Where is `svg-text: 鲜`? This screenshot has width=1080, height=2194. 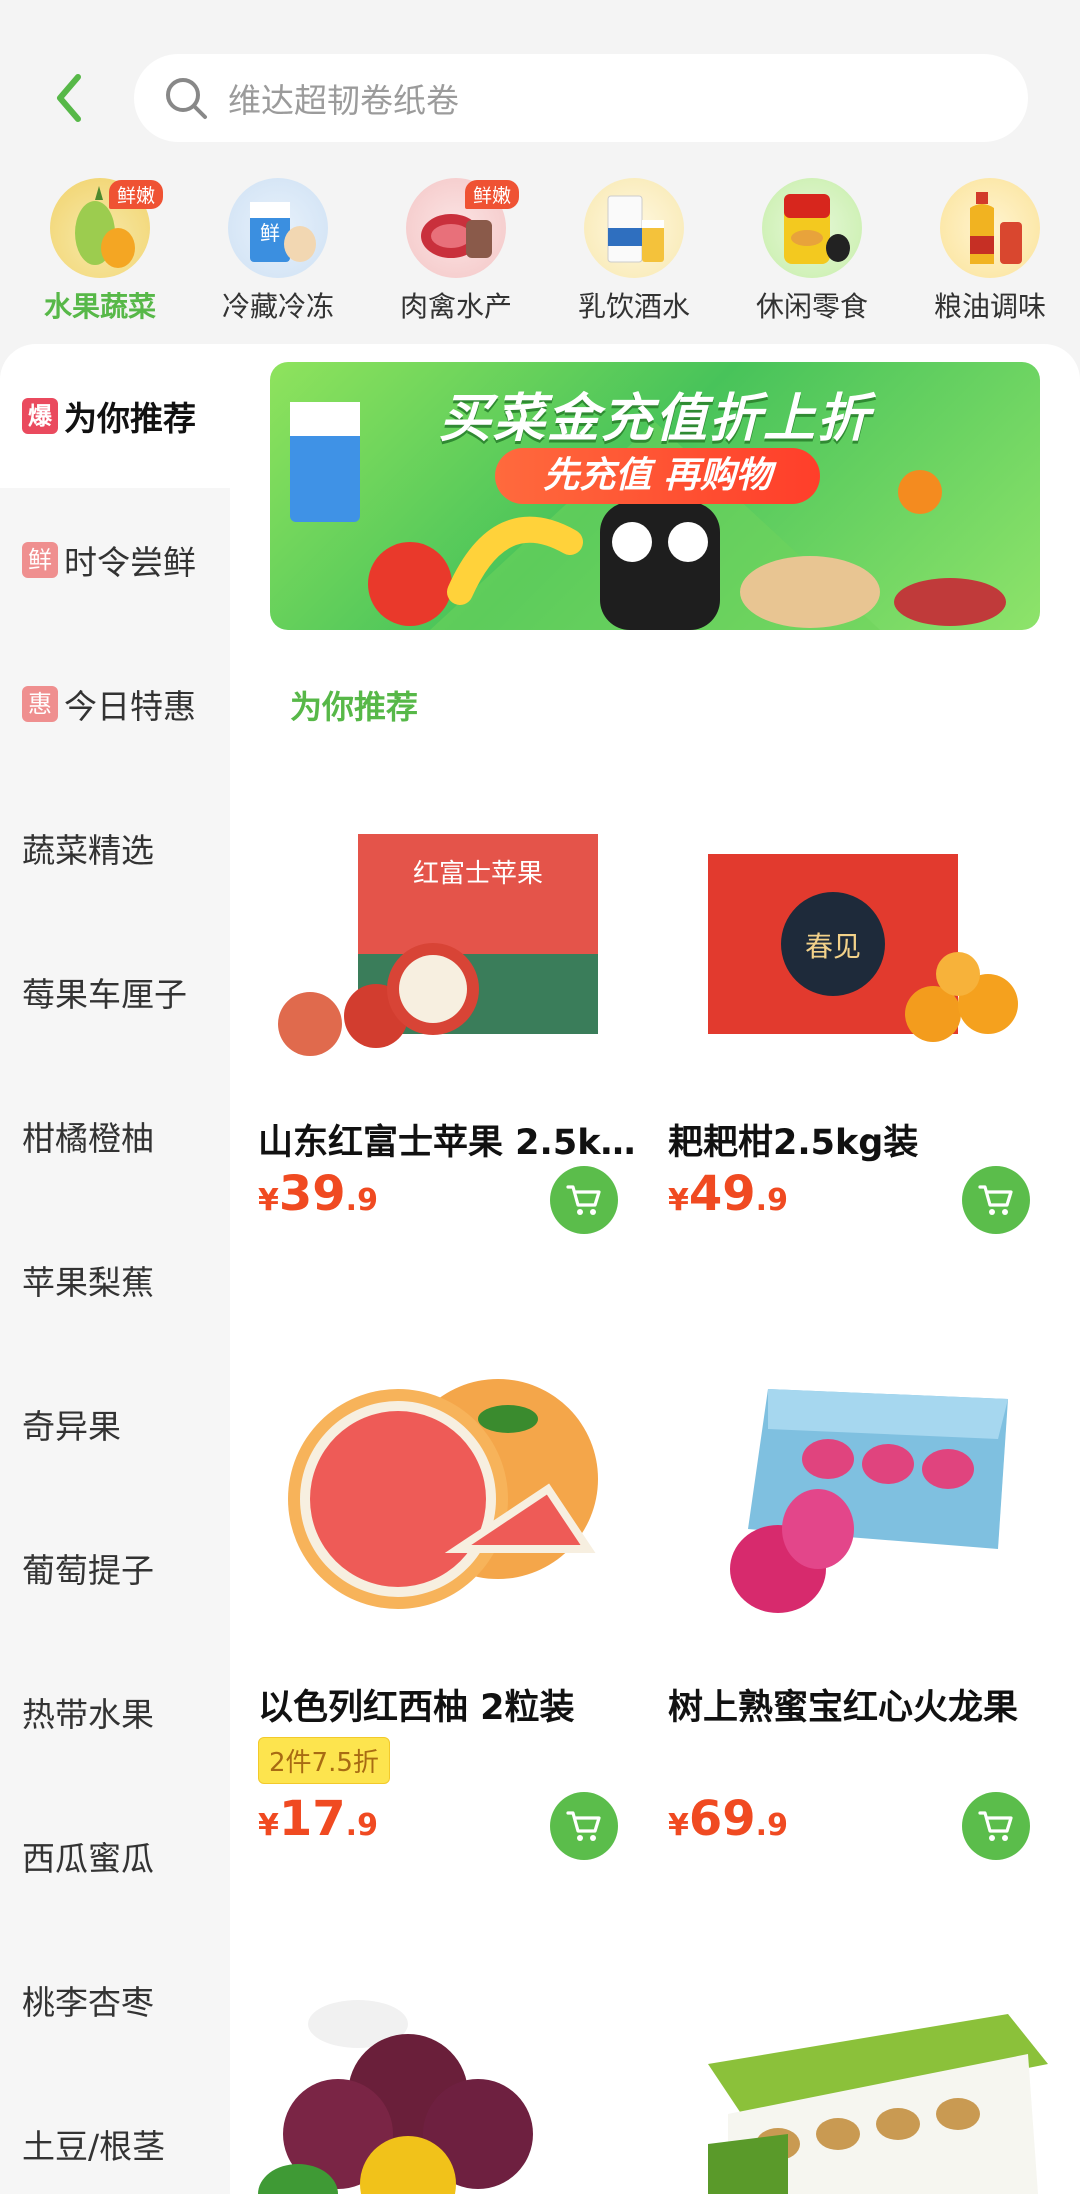
svg-text: 鲜 is located at coordinates (270, 233).